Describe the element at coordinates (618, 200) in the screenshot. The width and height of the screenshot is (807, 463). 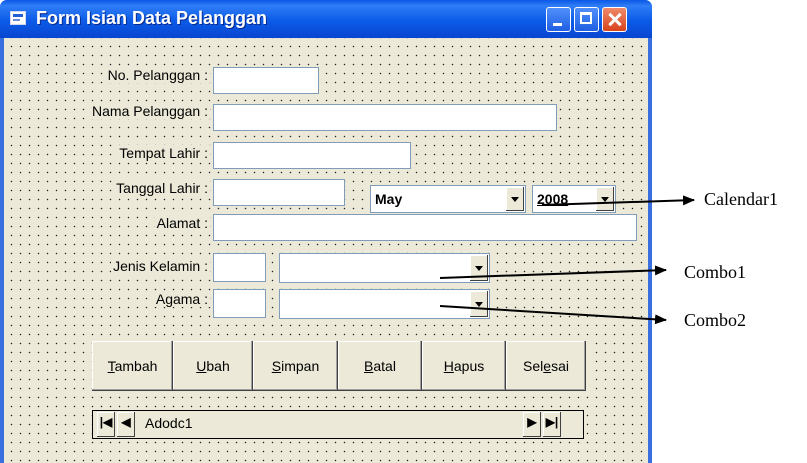
I see `calendar-arrow` at that location.